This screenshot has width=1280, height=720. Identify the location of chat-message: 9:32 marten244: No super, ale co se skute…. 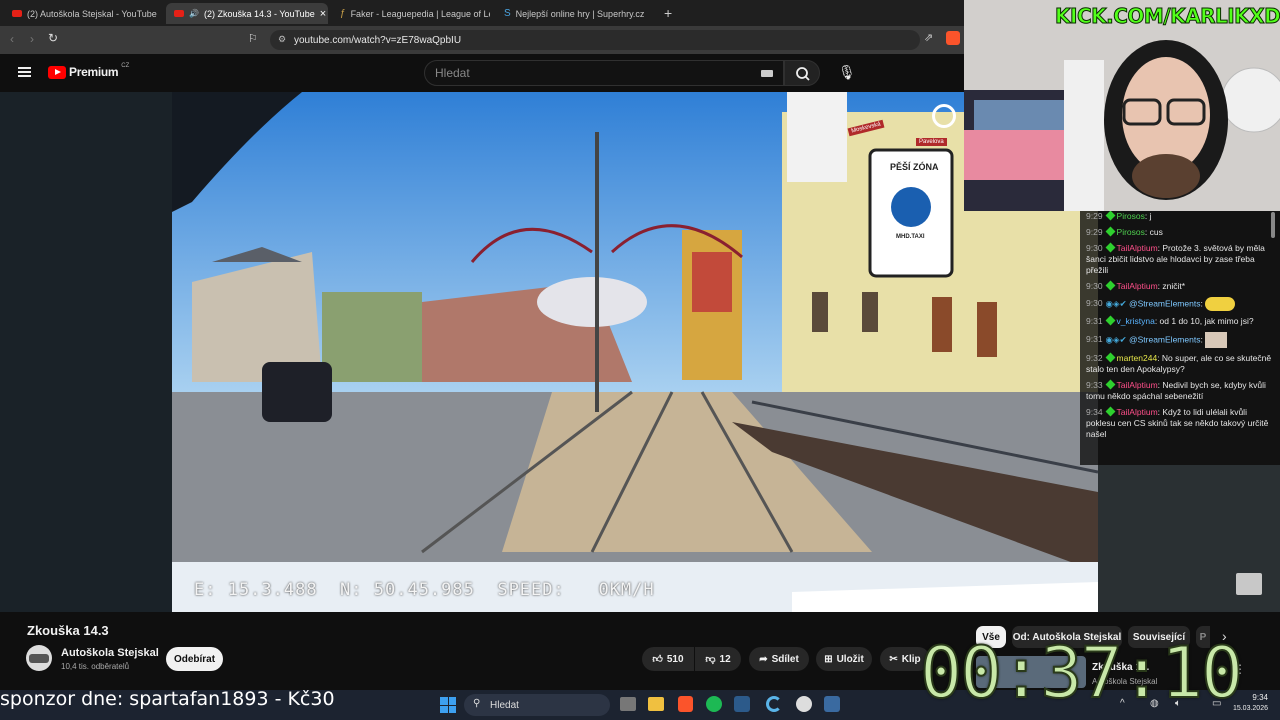
(1179, 363).